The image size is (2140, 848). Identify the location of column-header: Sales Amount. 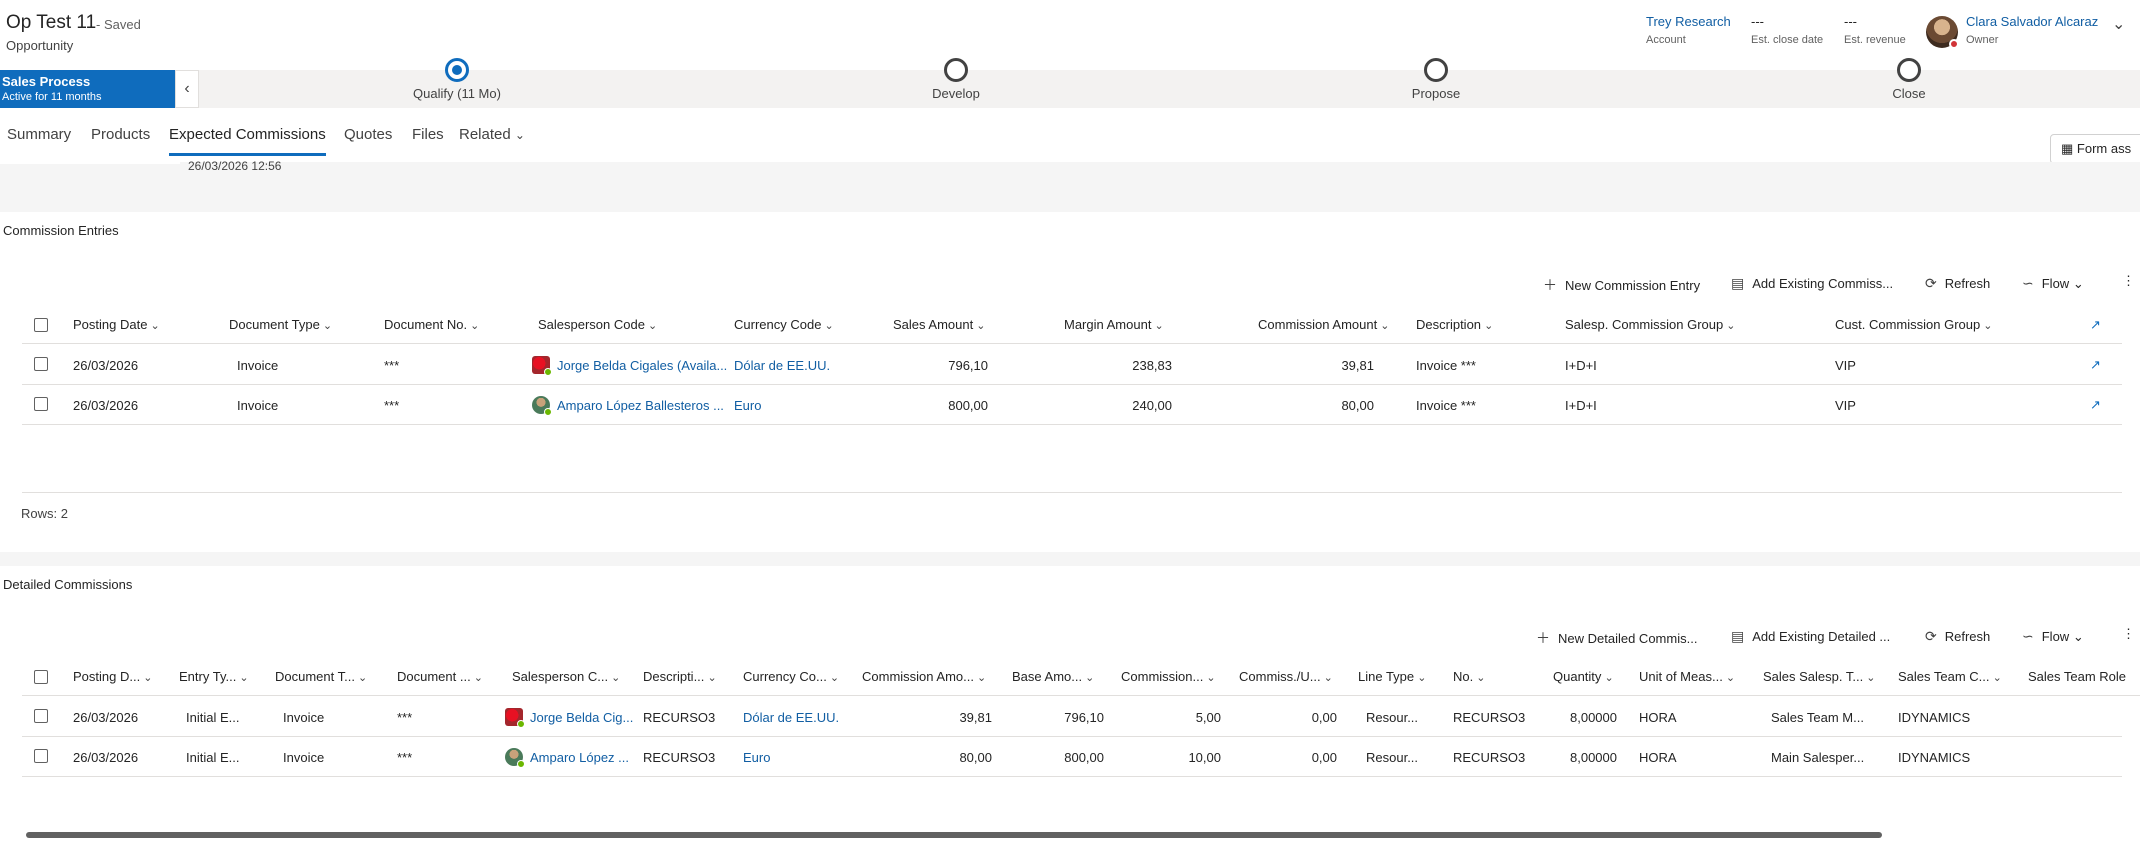
(939, 324).